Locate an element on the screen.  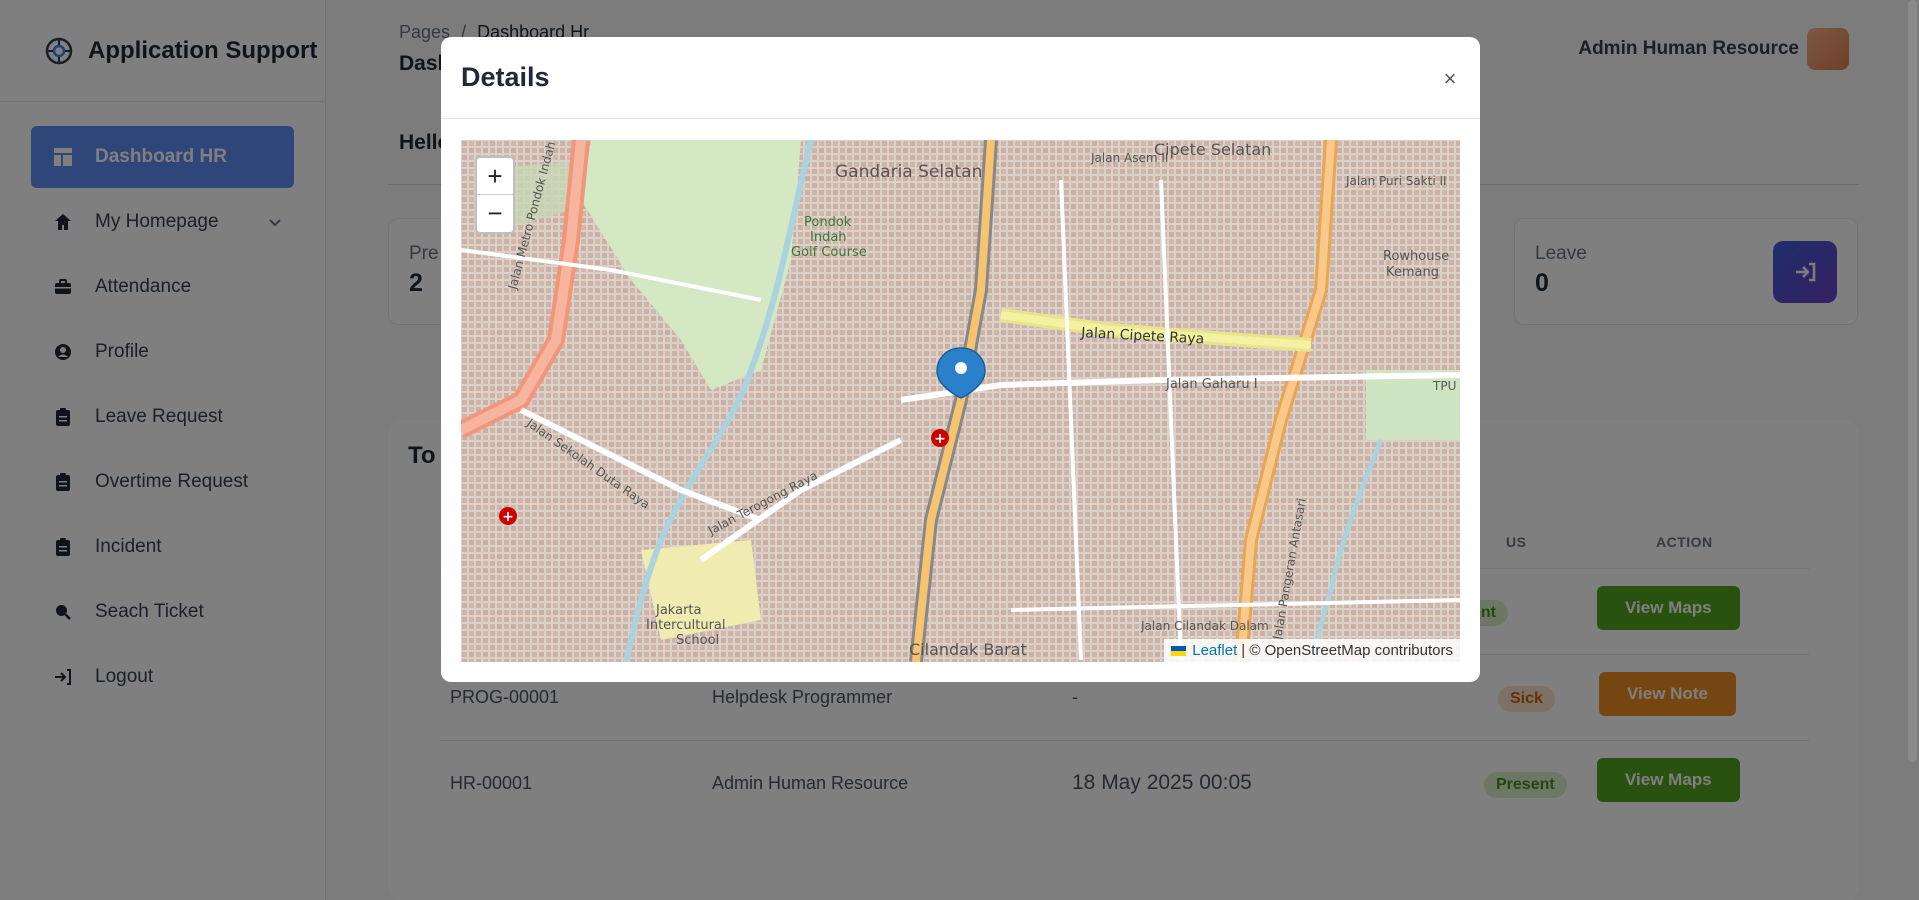
modal-title: Details is located at coordinates (505, 77).